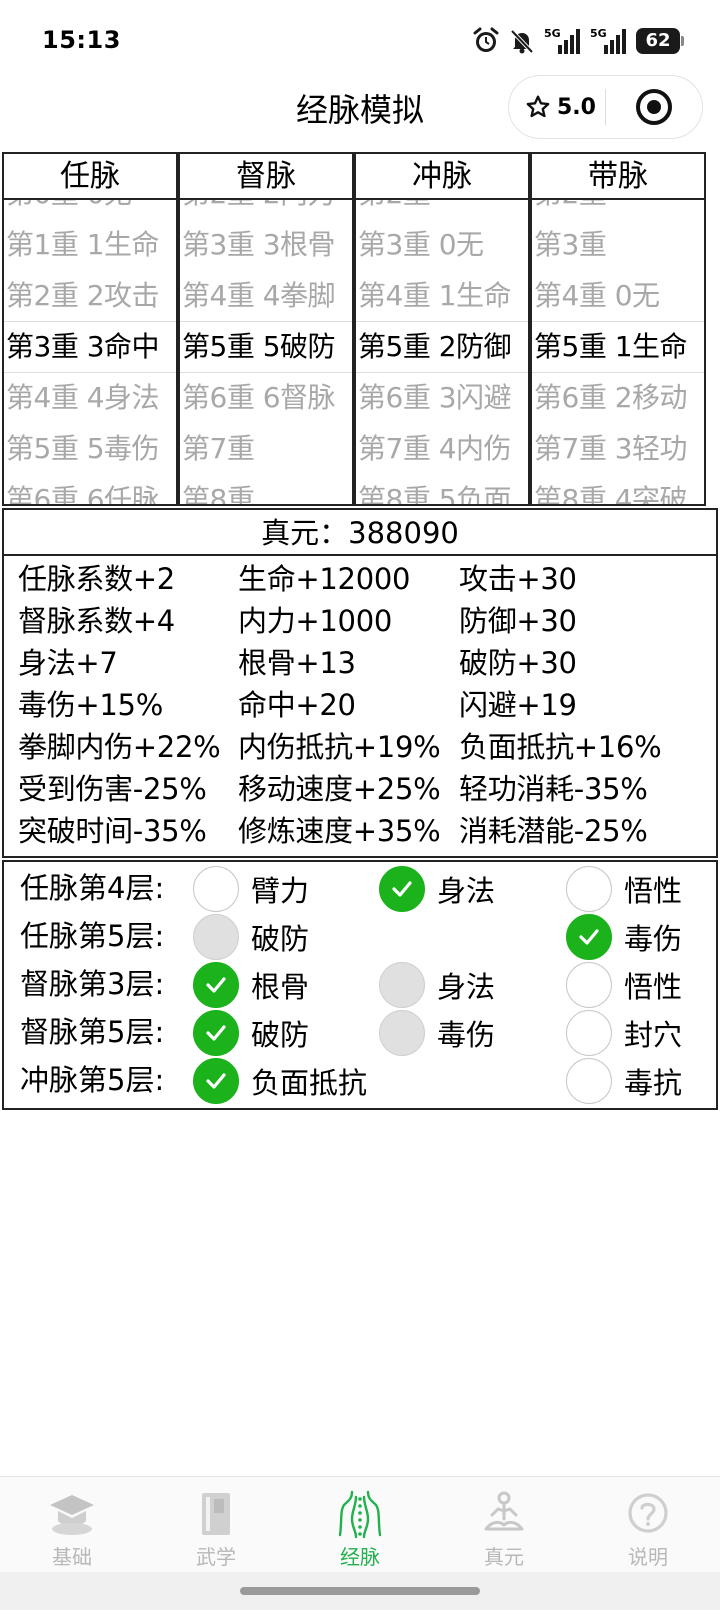  I want to click on picker-item: 第3重 0无, so click(442, 244).